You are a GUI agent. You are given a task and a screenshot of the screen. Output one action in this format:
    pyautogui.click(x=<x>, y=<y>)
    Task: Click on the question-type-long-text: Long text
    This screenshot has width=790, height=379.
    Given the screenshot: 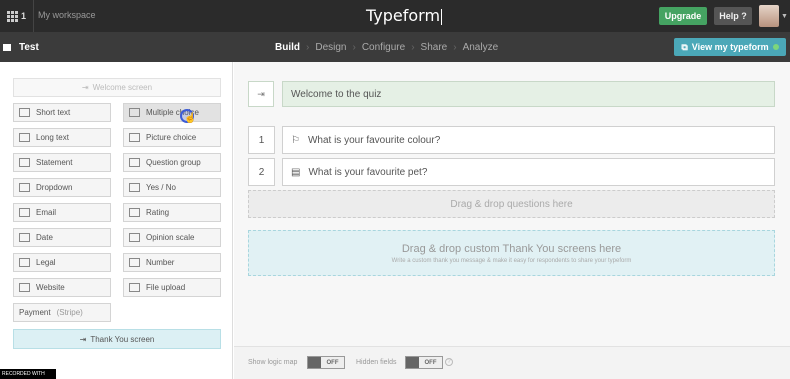 What is the action you would take?
    pyautogui.click(x=62, y=137)
    